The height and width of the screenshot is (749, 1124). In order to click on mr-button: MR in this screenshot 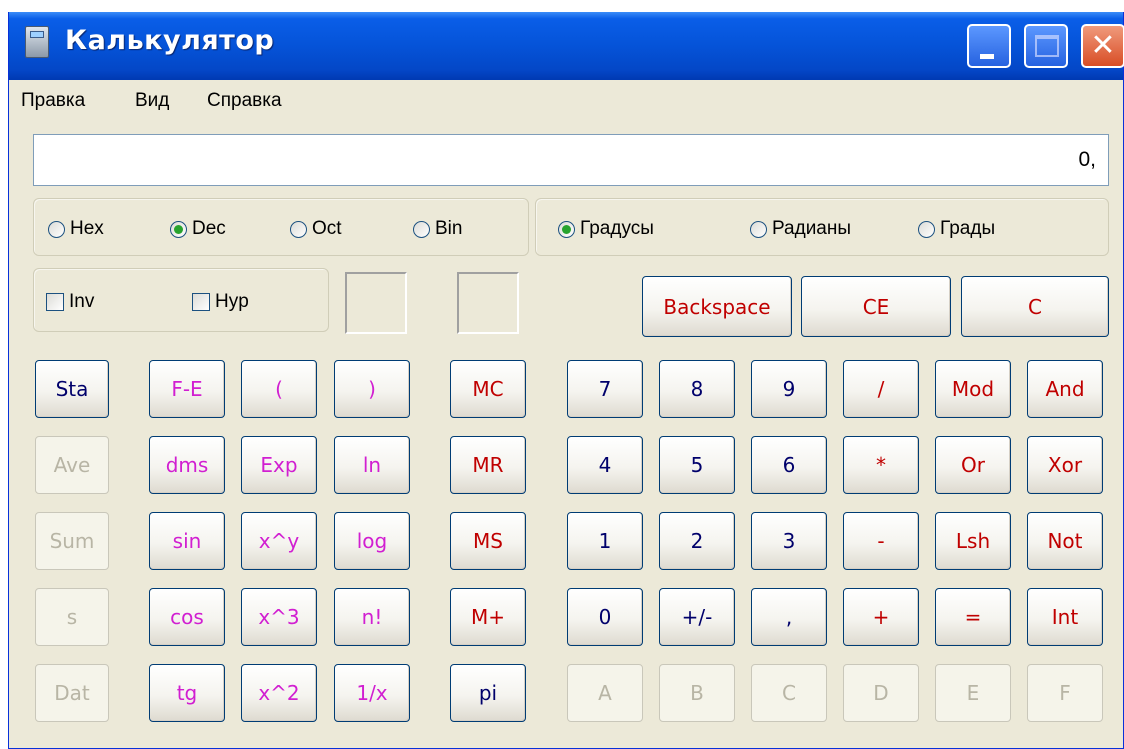, I will do `click(488, 465)`.